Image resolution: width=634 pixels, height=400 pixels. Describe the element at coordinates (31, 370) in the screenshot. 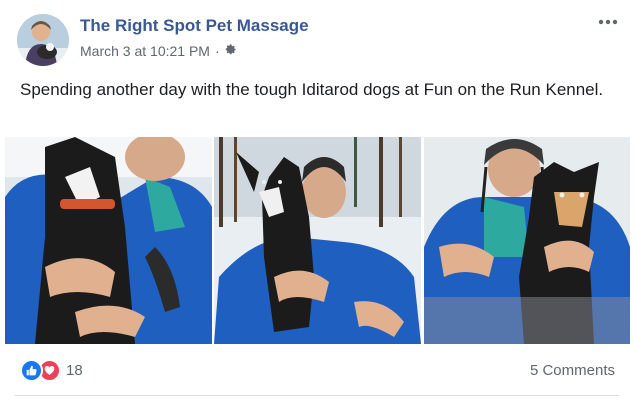

I see `like-icon` at that location.